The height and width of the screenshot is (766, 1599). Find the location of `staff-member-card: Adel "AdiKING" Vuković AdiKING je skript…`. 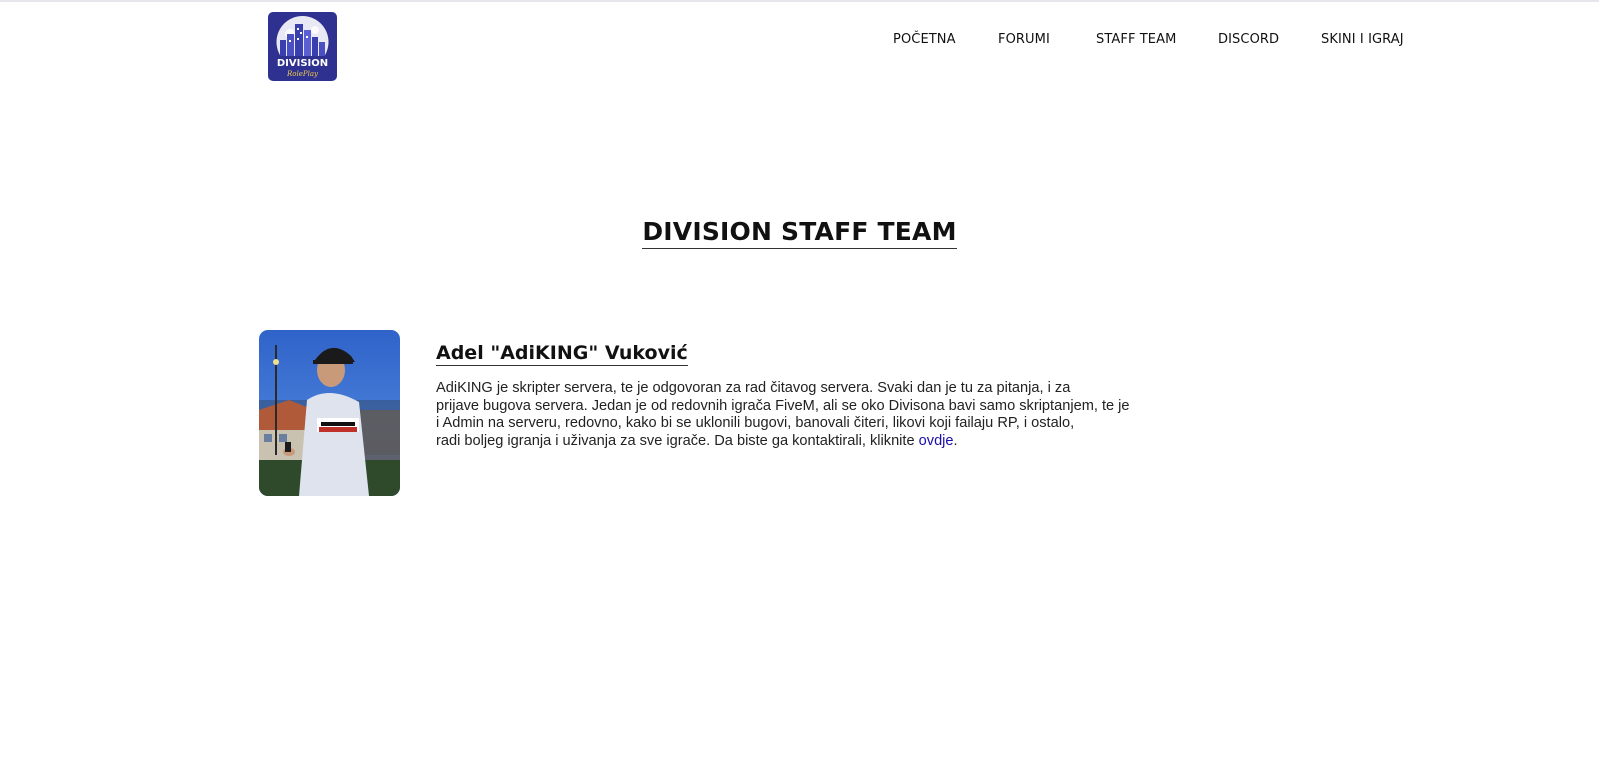

staff-member-card: Adel "AdiKING" Vuković AdiKING je skript… is located at coordinates (759, 415).